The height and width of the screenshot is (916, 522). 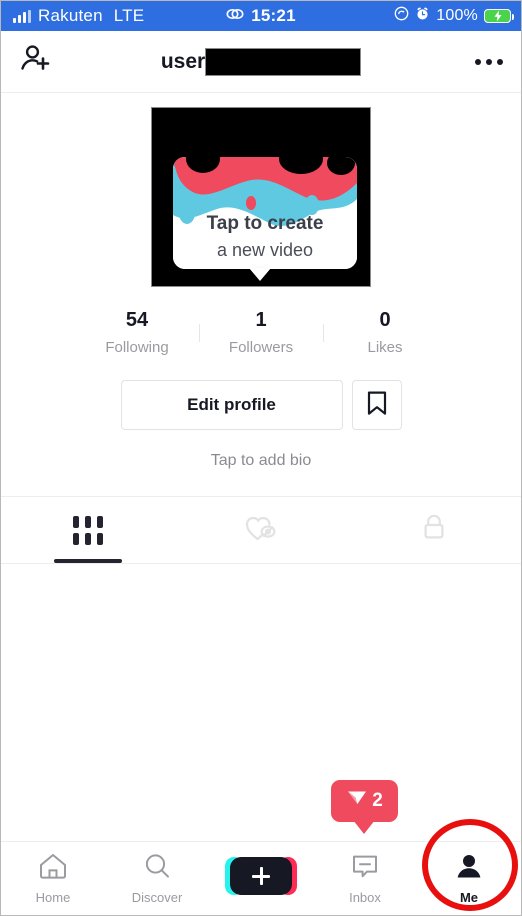 I want to click on bookmark-button, so click(x=376, y=405).